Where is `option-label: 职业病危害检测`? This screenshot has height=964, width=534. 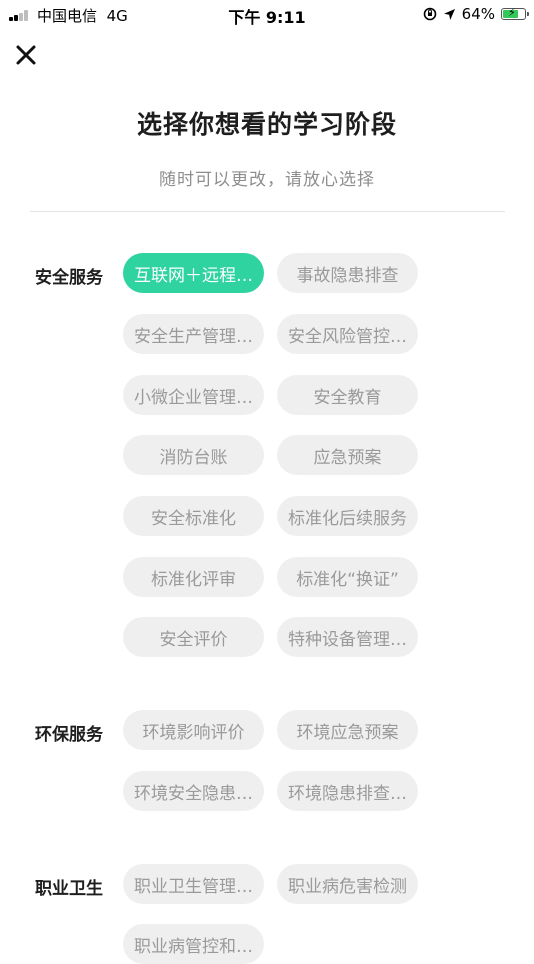 option-label: 职业病危害检测 is located at coordinates (347, 886).